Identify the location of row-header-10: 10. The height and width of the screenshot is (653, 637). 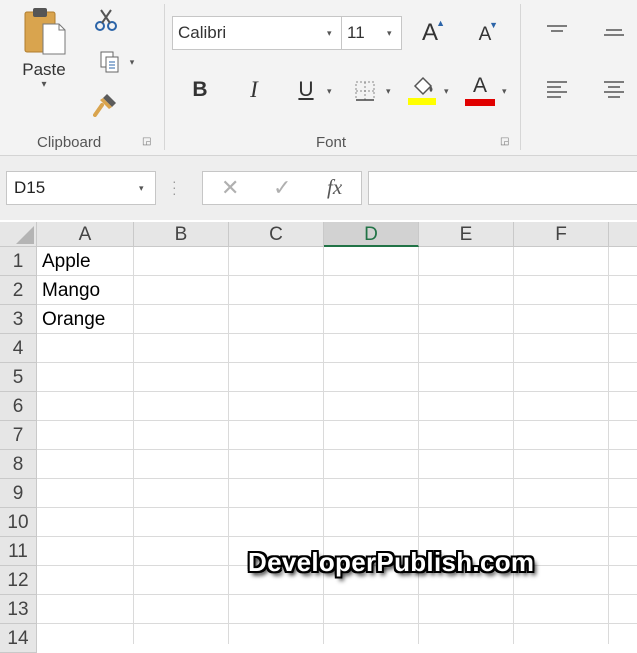
(18, 522).